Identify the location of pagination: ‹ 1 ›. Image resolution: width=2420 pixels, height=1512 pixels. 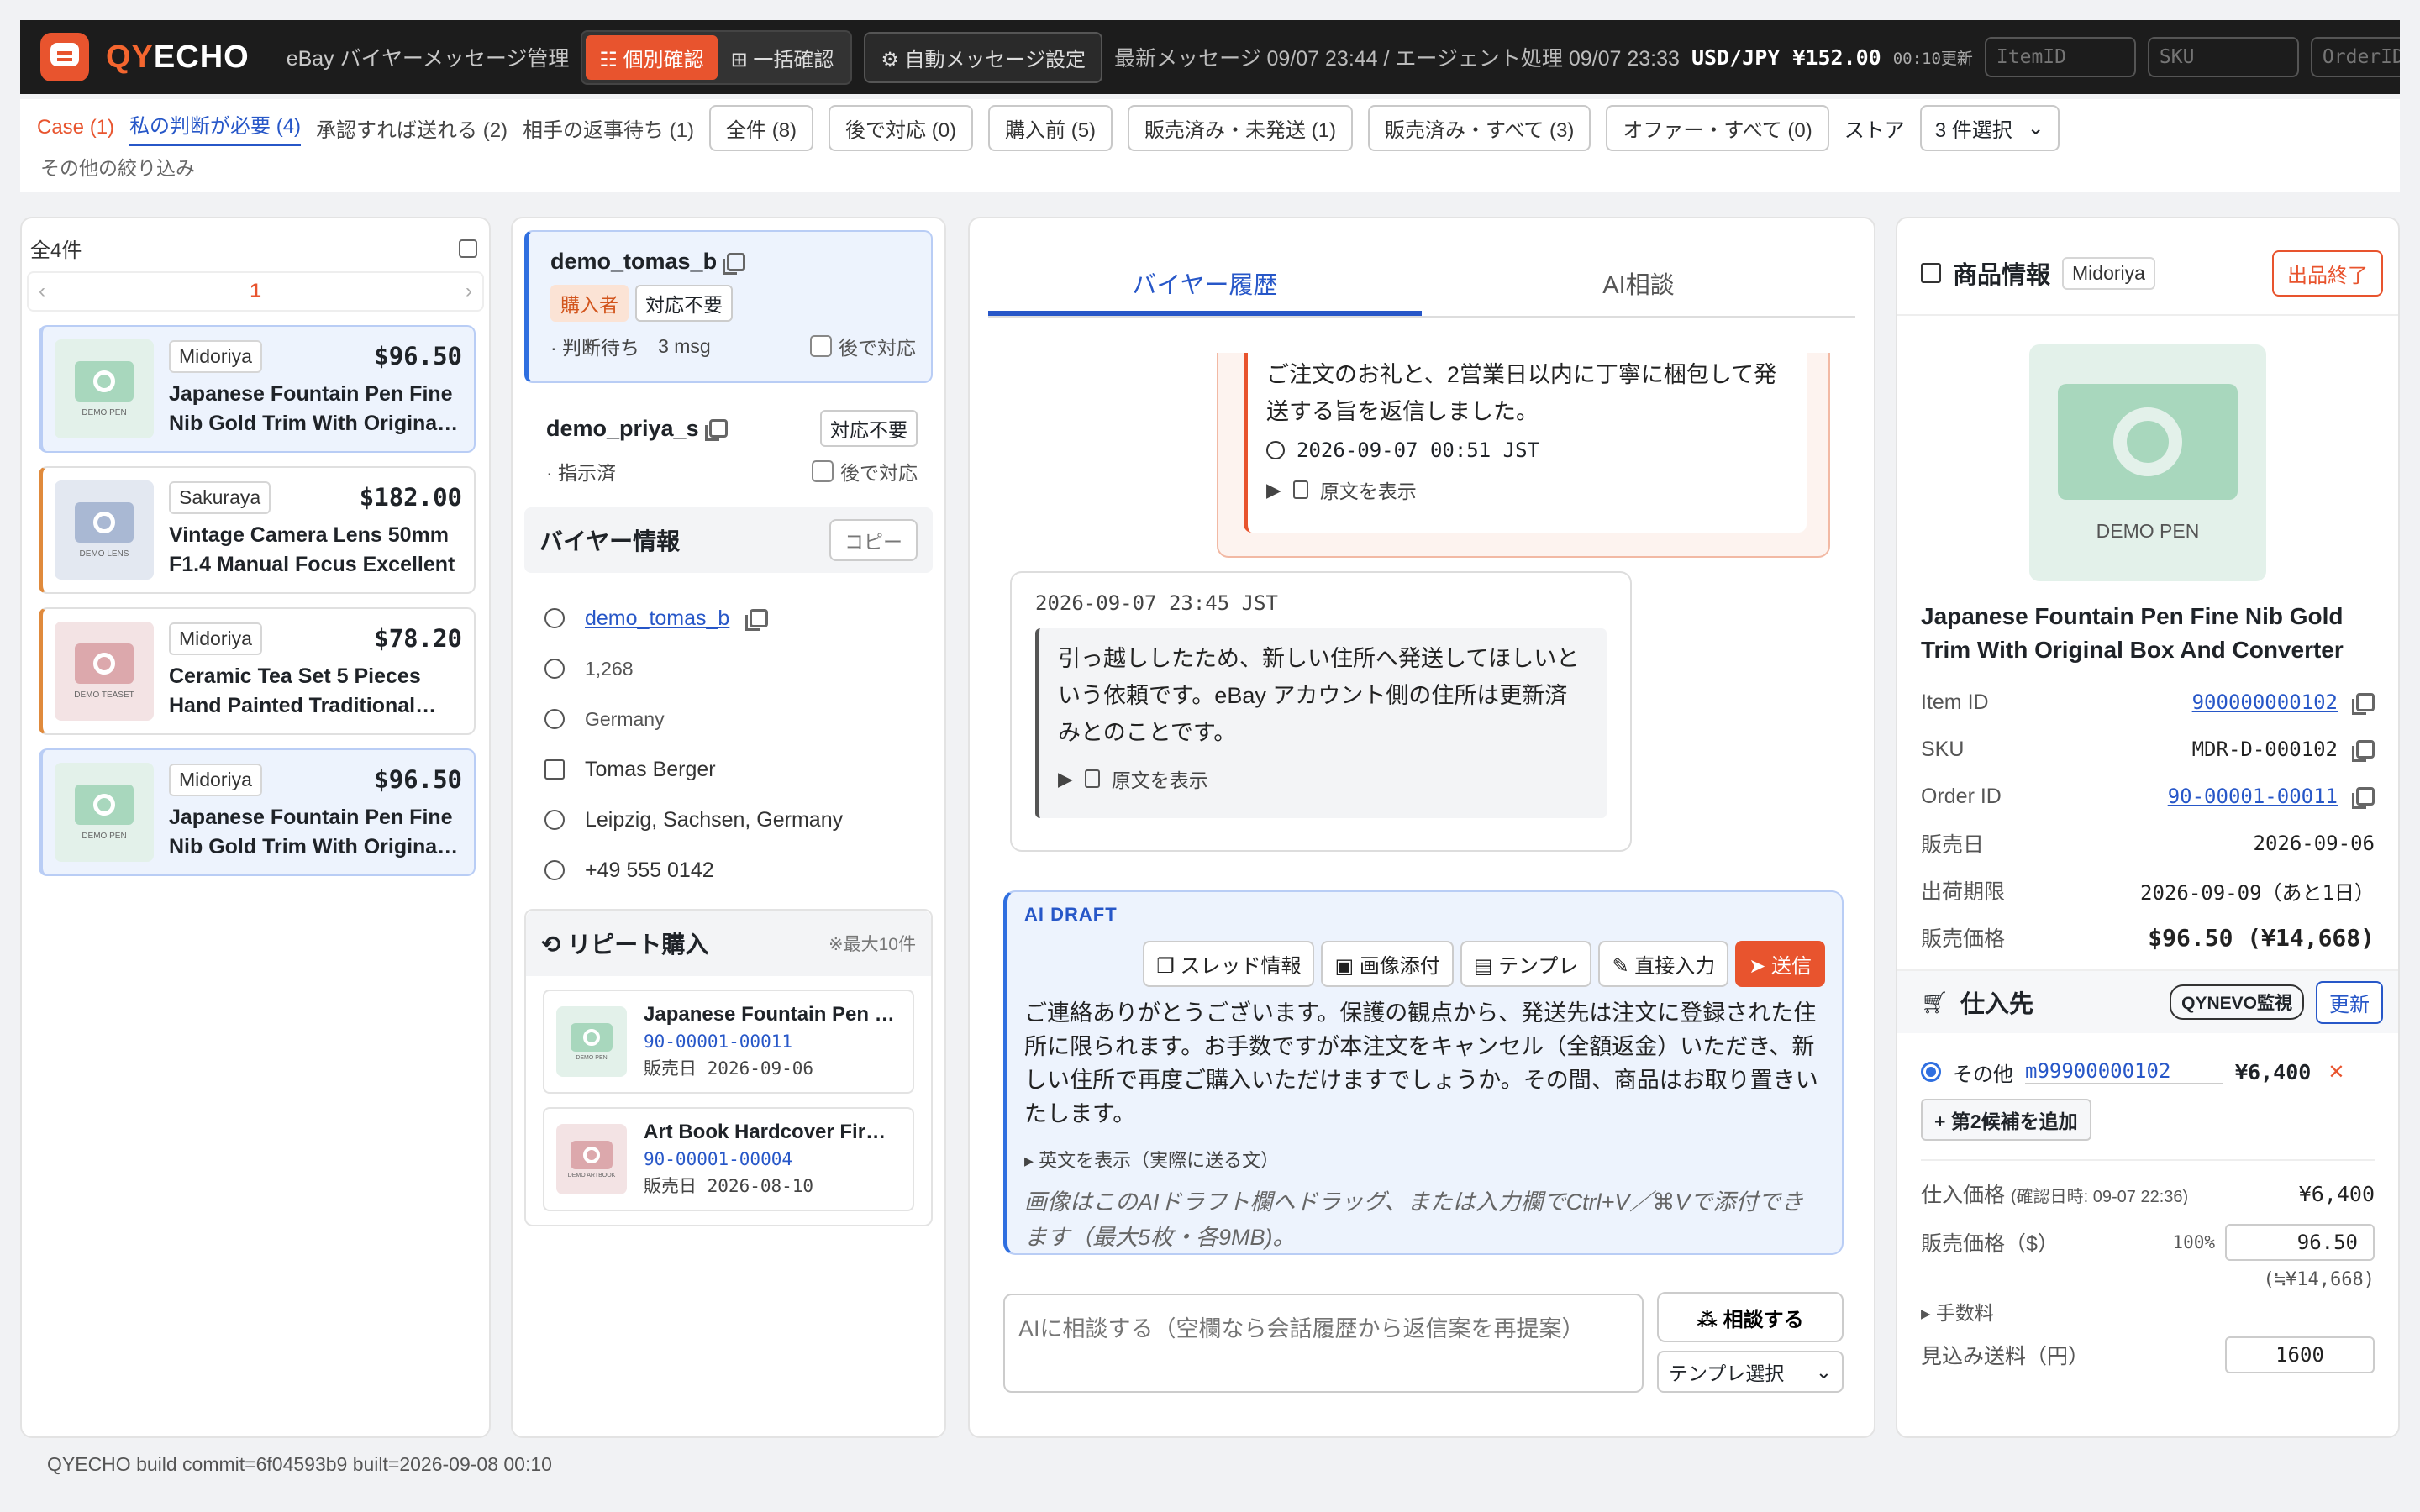
(255, 291).